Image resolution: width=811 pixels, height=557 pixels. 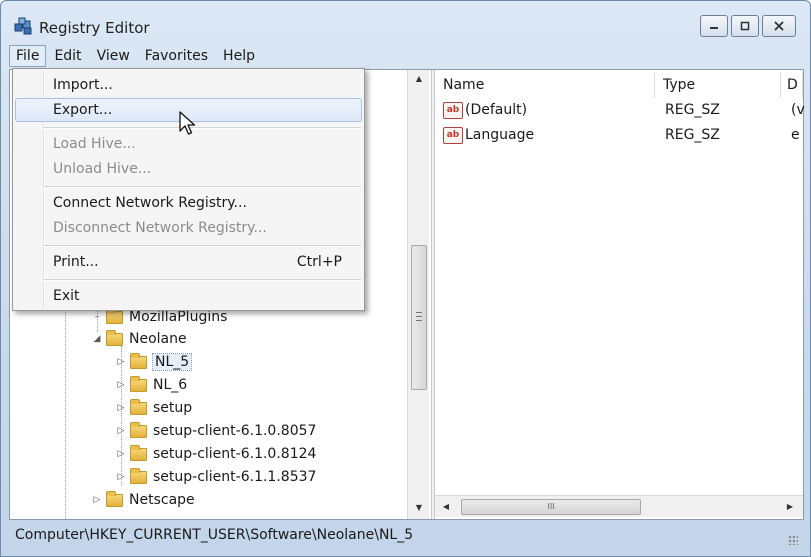 I want to click on scroll-up-arrow-icon: ▲, so click(x=419, y=79).